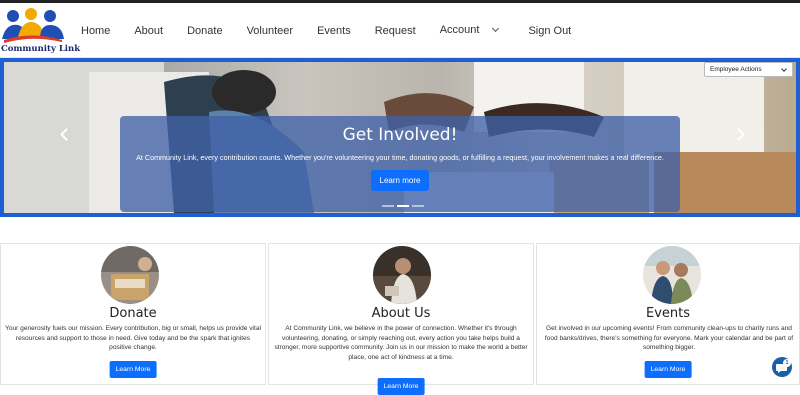 The width and height of the screenshot is (800, 395). I want to click on account-label: Account, so click(459, 29).